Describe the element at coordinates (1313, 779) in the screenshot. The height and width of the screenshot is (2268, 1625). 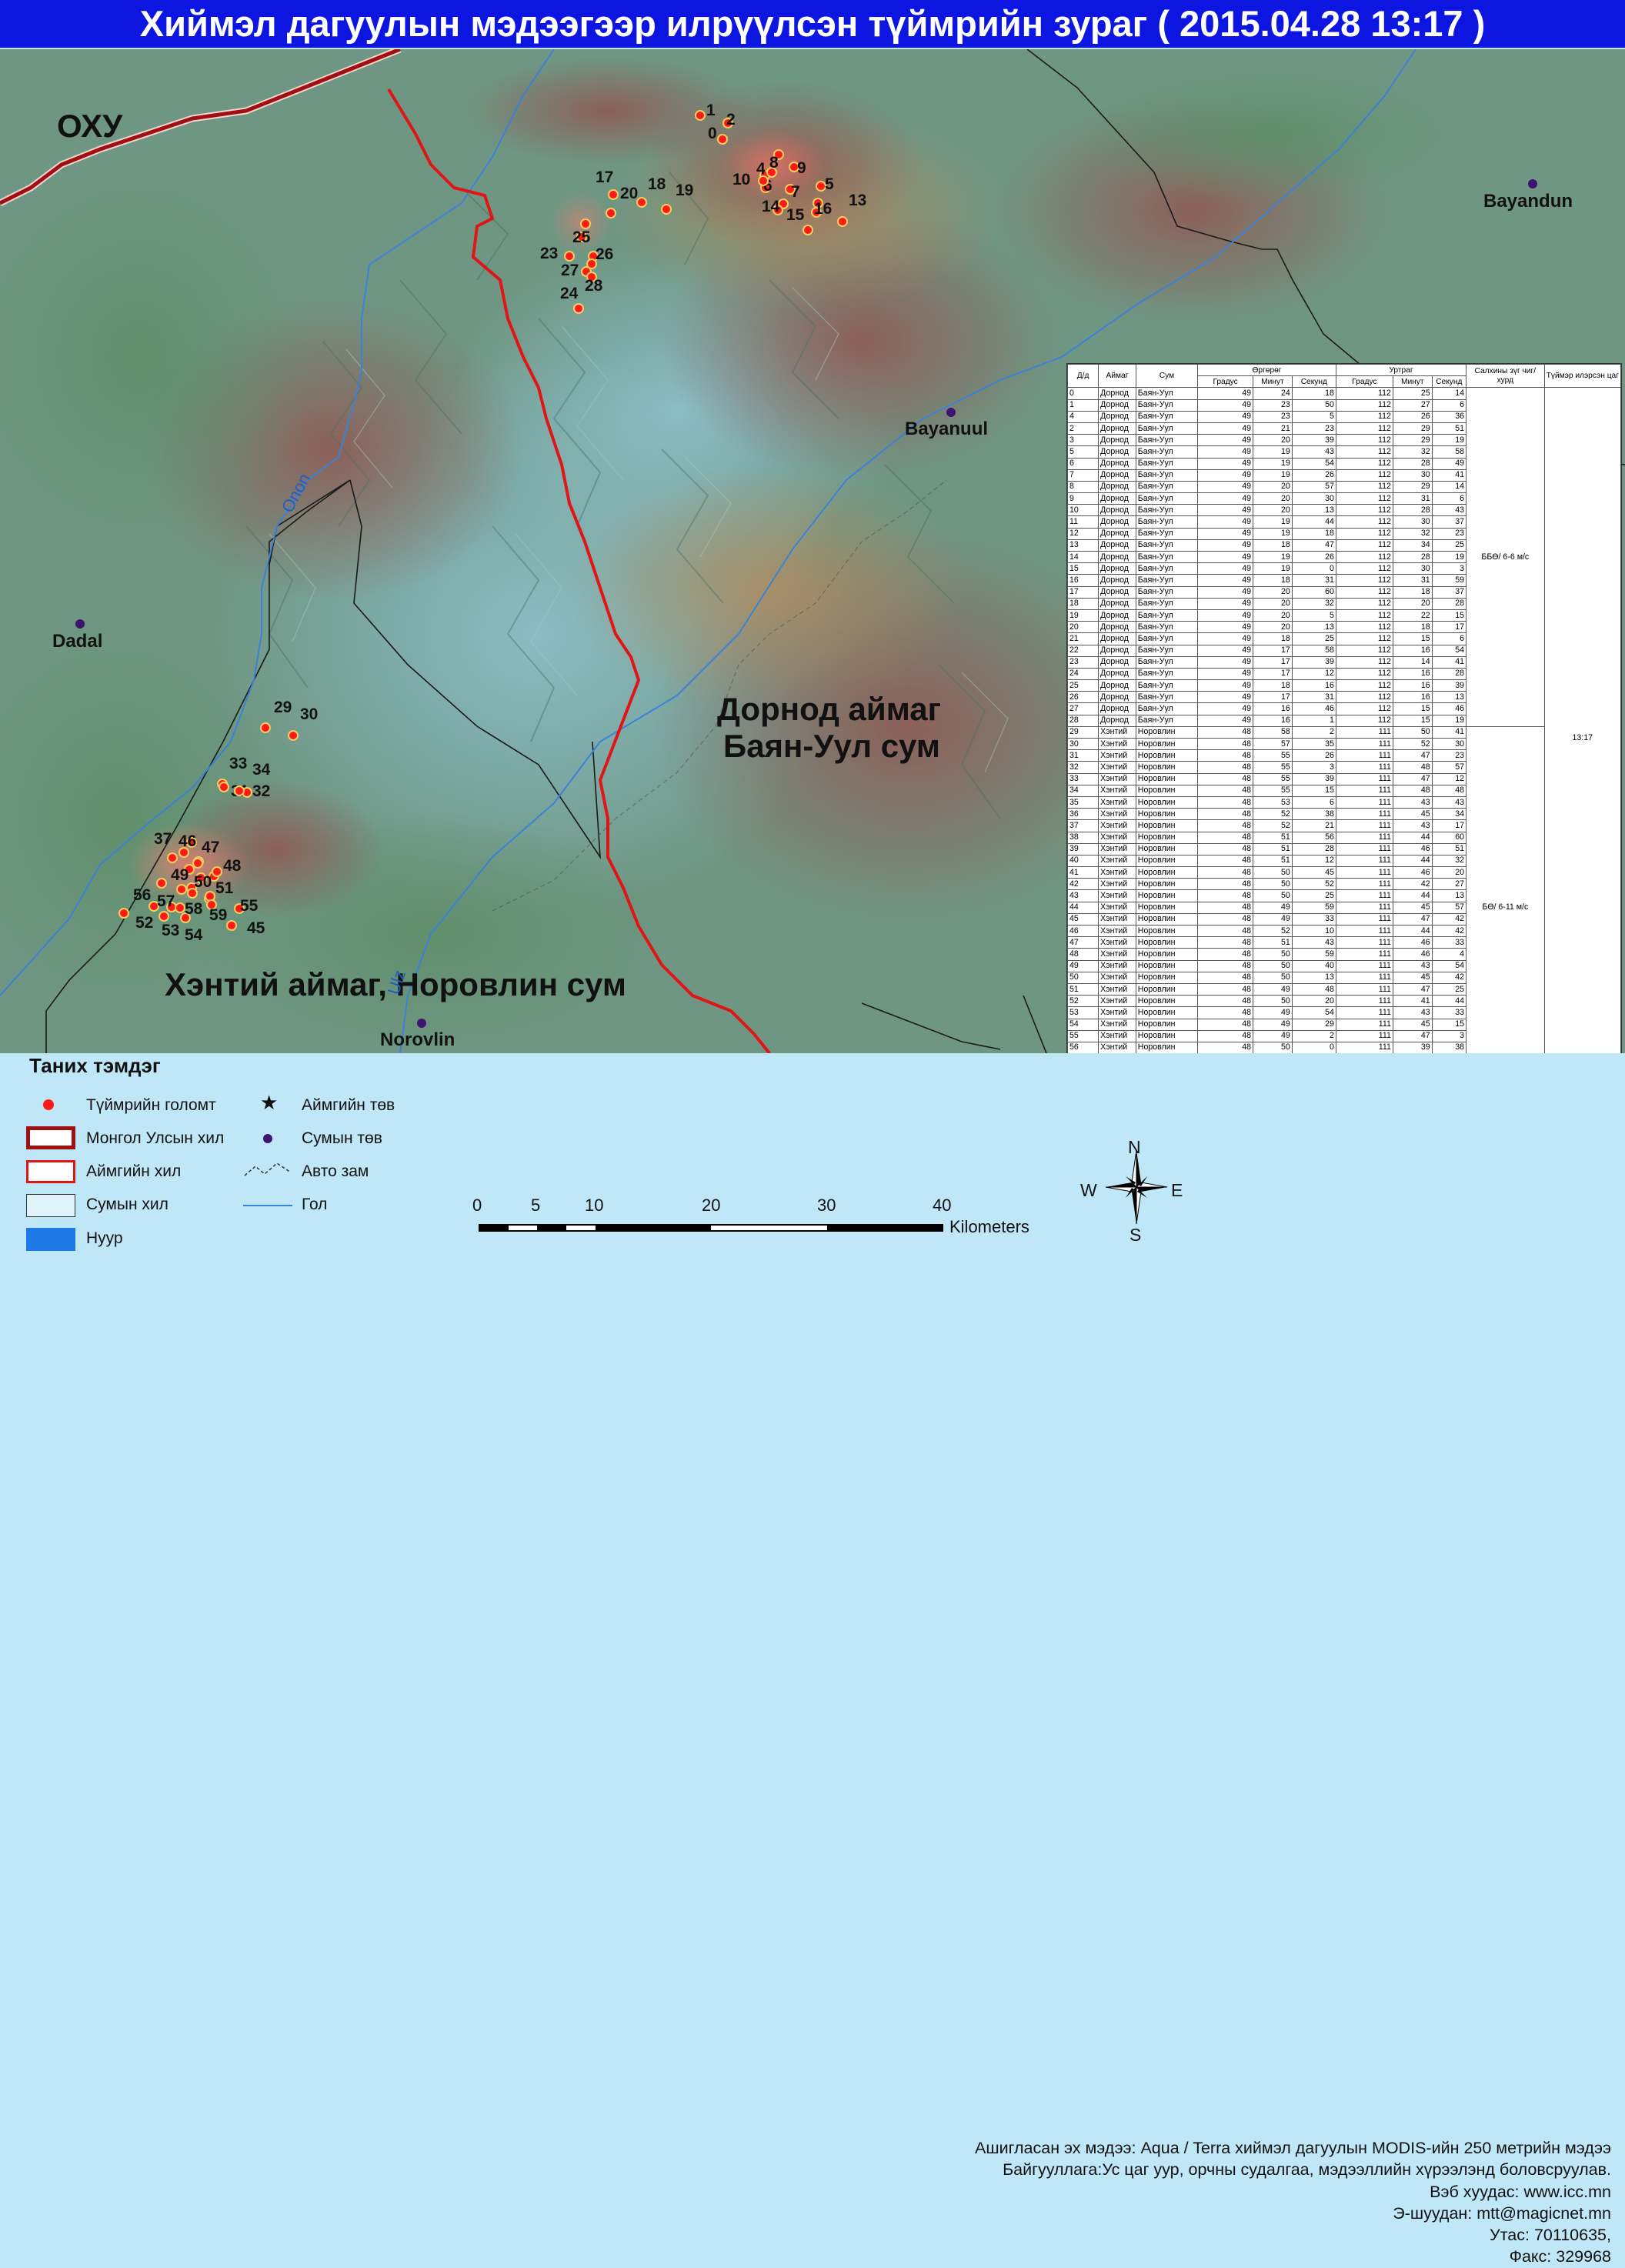
I see `cell-lat-sec: 39` at that location.